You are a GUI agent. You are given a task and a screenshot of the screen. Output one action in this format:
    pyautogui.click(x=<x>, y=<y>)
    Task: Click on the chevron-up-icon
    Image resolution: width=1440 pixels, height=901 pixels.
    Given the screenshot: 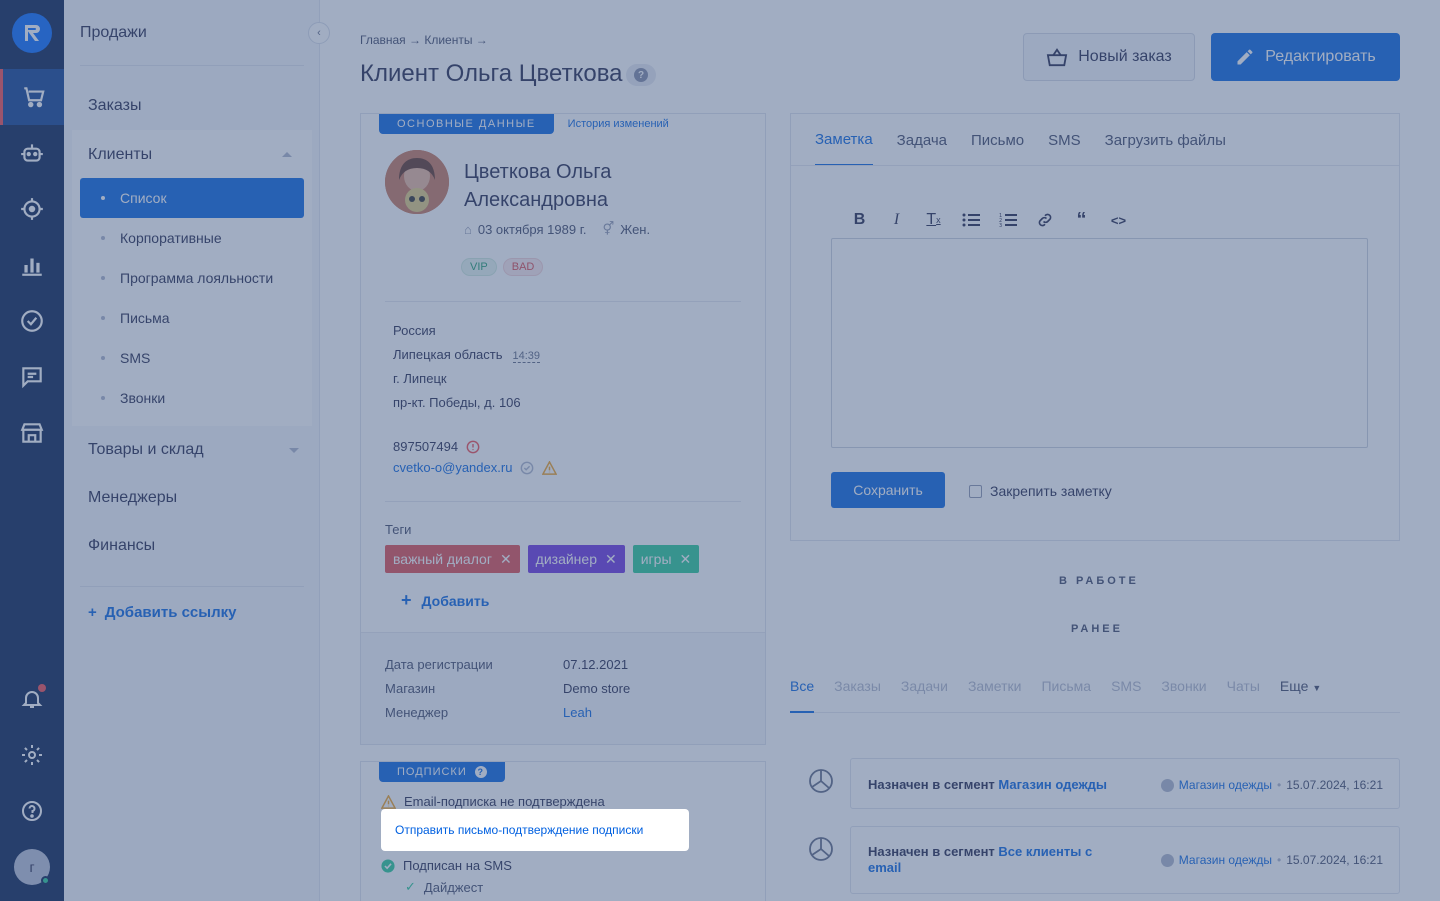 What is the action you would take?
    pyautogui.click(x=287, y=154)
    